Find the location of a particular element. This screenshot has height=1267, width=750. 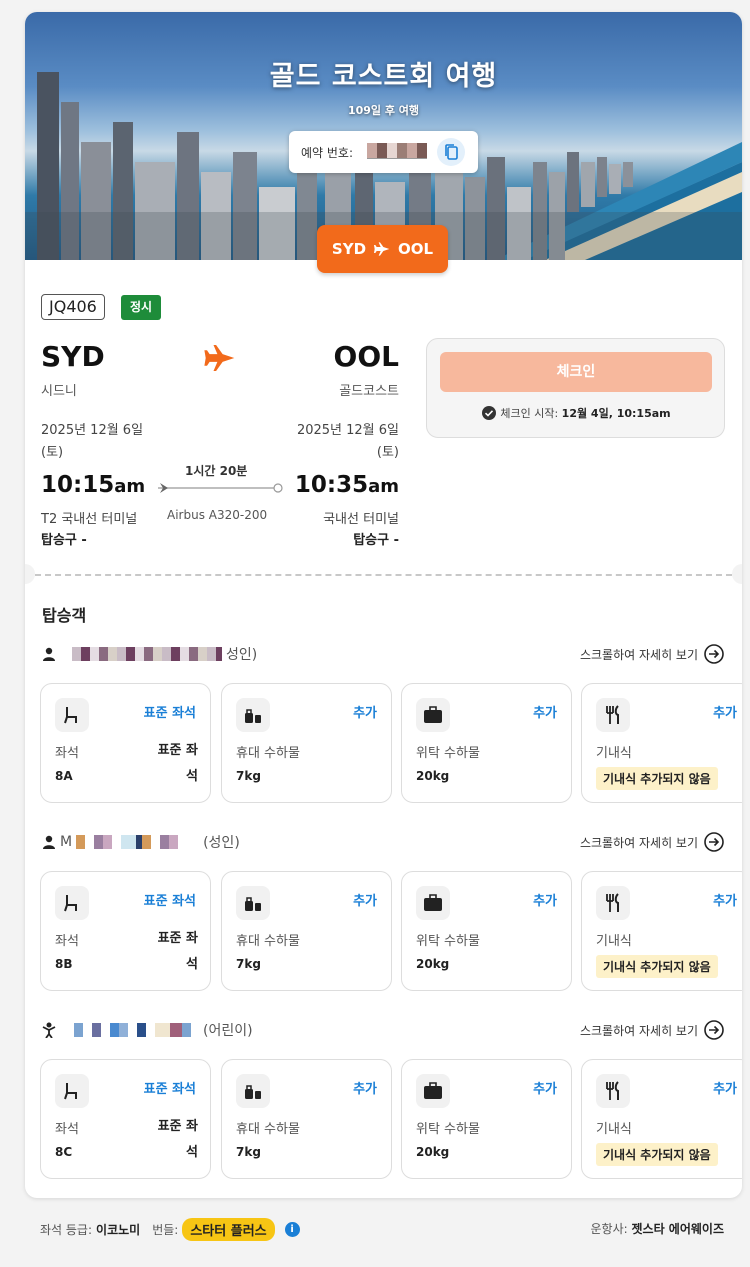

fare-details: 좌석 등급: 이코노미 번들: 스타터 플러스 i is located at coordinates (170, 1229).